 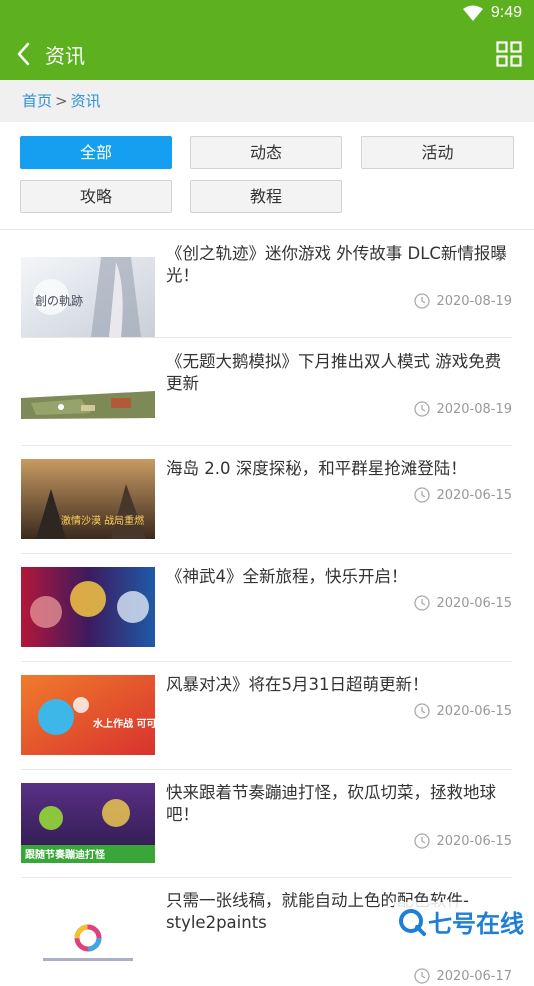 I want to click on status-time: 9:49, so click(x=506, y=12).